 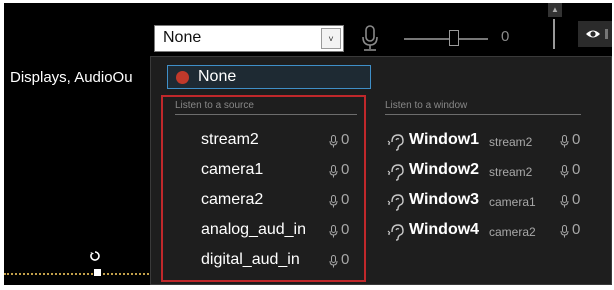 I want to click on source-item-stream2: stream2 0, so click(x=276, y=142).